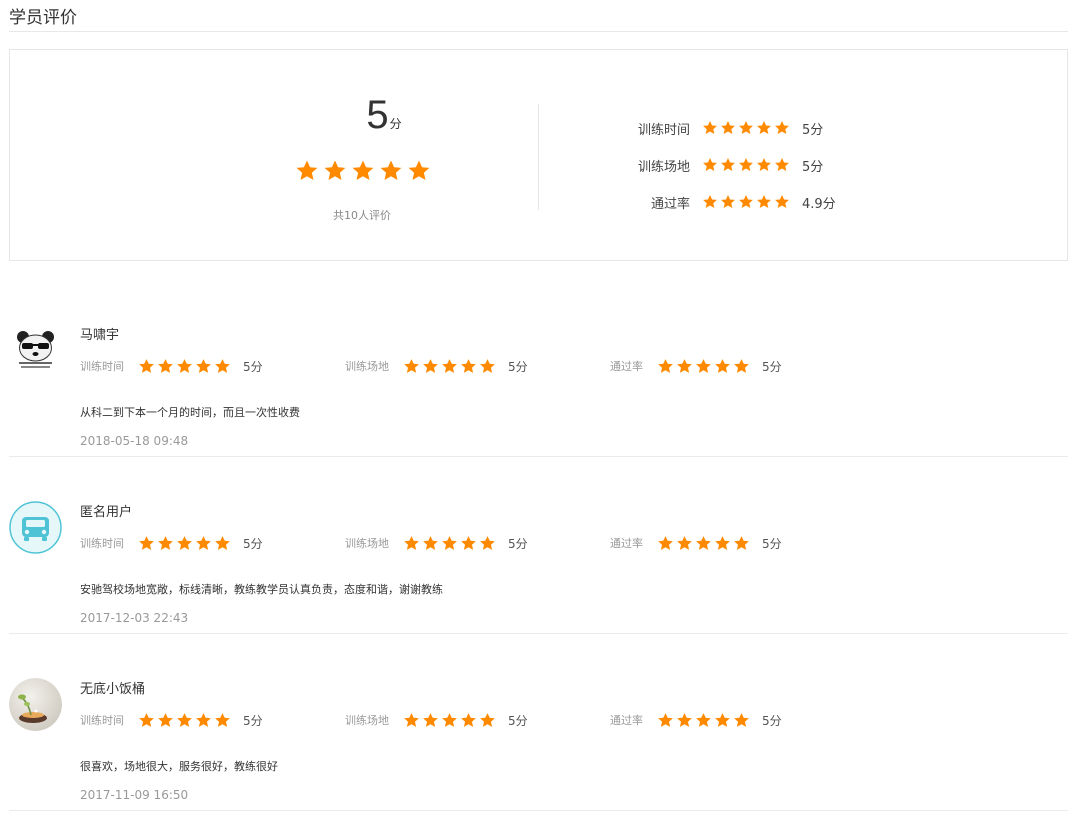 Image resolution: width=1080 pixels, height=818 pixels. What do you see at coordinates (377, 115) in the screenshot?
I see `overall-score-number: 5` at bounding box center [377, 115].